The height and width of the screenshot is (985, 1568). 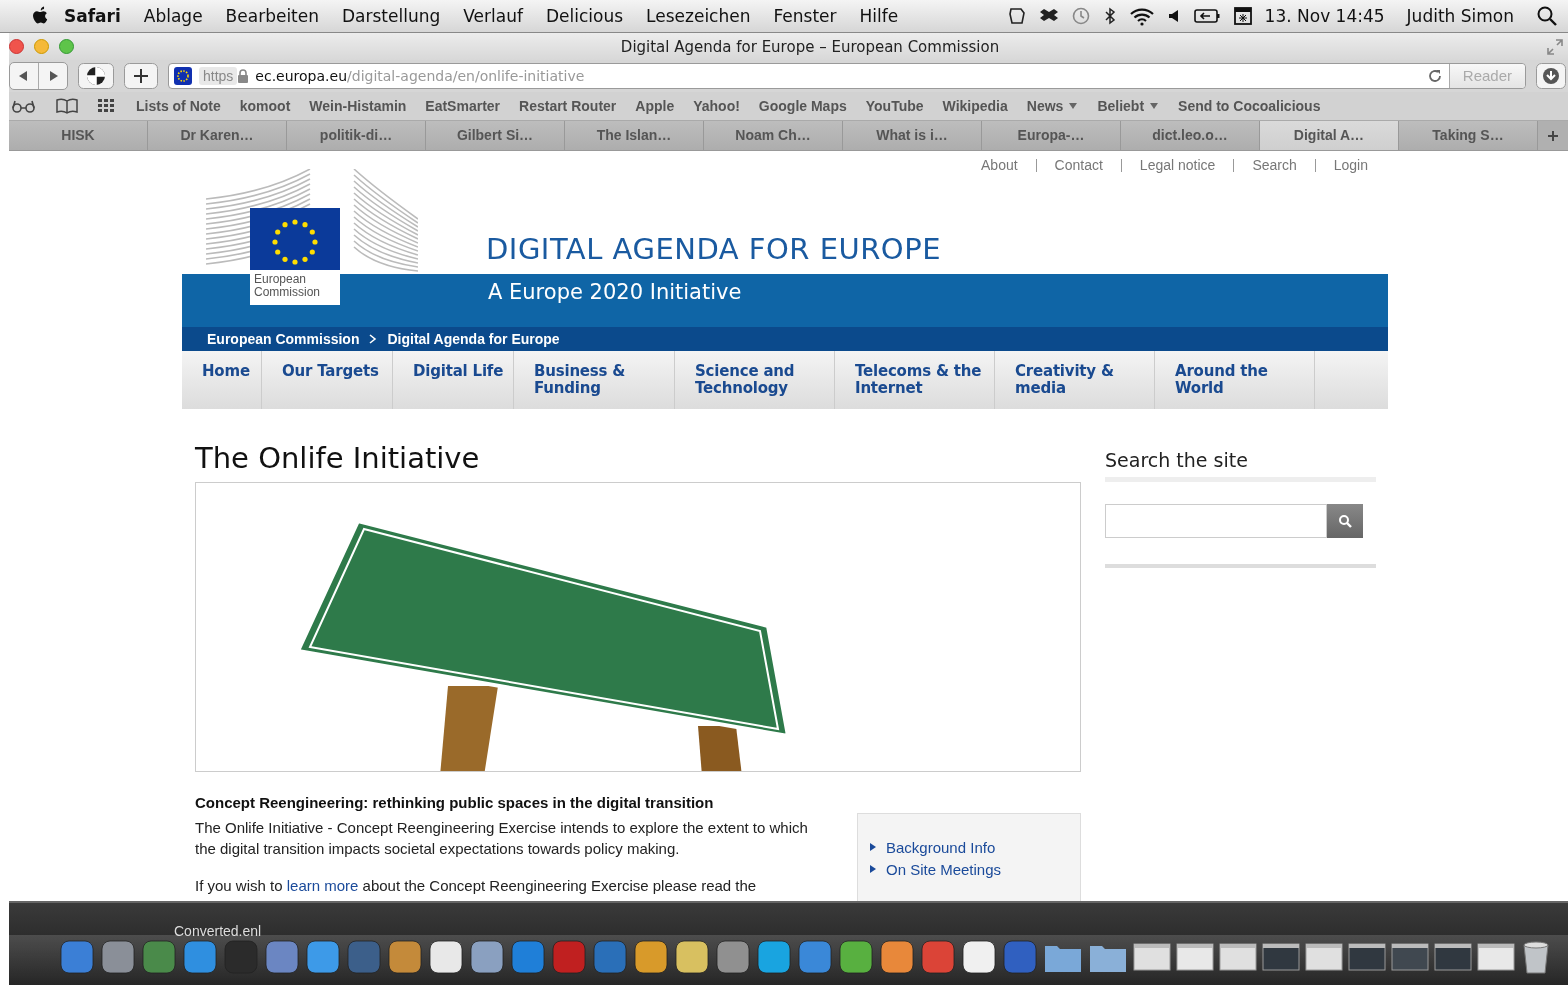 What do you see at coordinates (1080, 16) in the screenshot?
I see `clock-icon` at bounding box center [1080, 16].